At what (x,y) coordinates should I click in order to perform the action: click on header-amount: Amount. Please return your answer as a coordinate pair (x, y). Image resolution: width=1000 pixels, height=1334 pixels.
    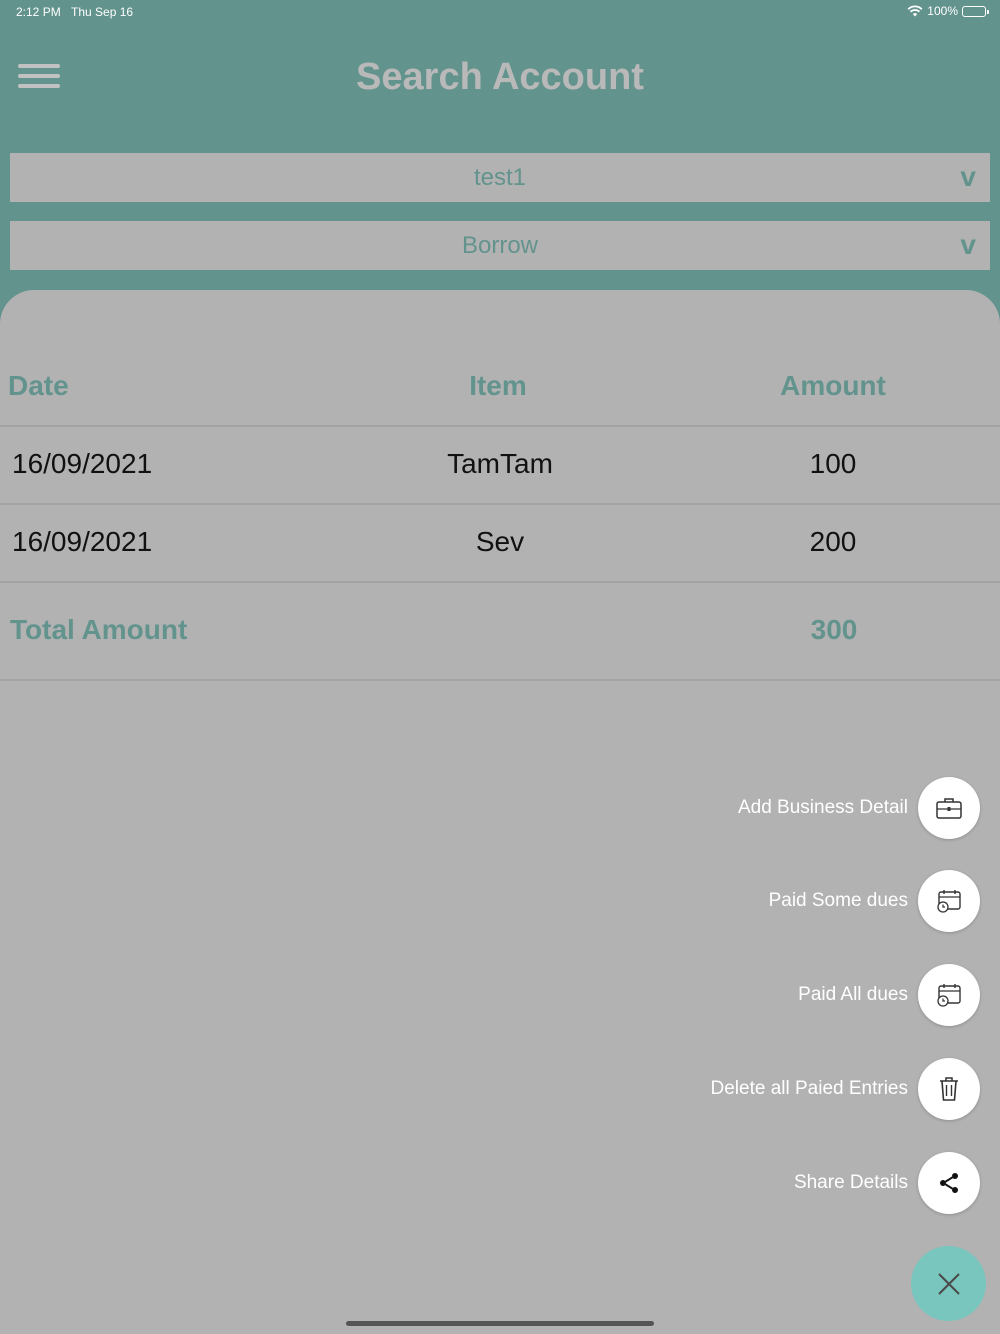
    Looking at the image, I should click on (833, 385).